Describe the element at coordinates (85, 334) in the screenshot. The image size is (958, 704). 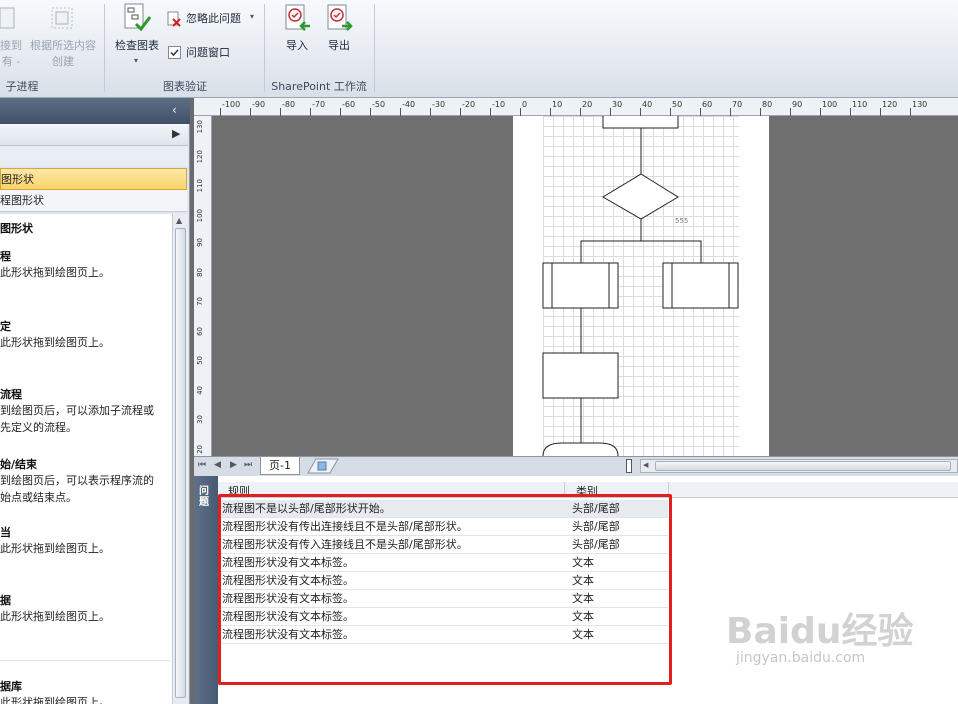
I see `list-item: 定 此形状拖到绘图页上。` at that location.